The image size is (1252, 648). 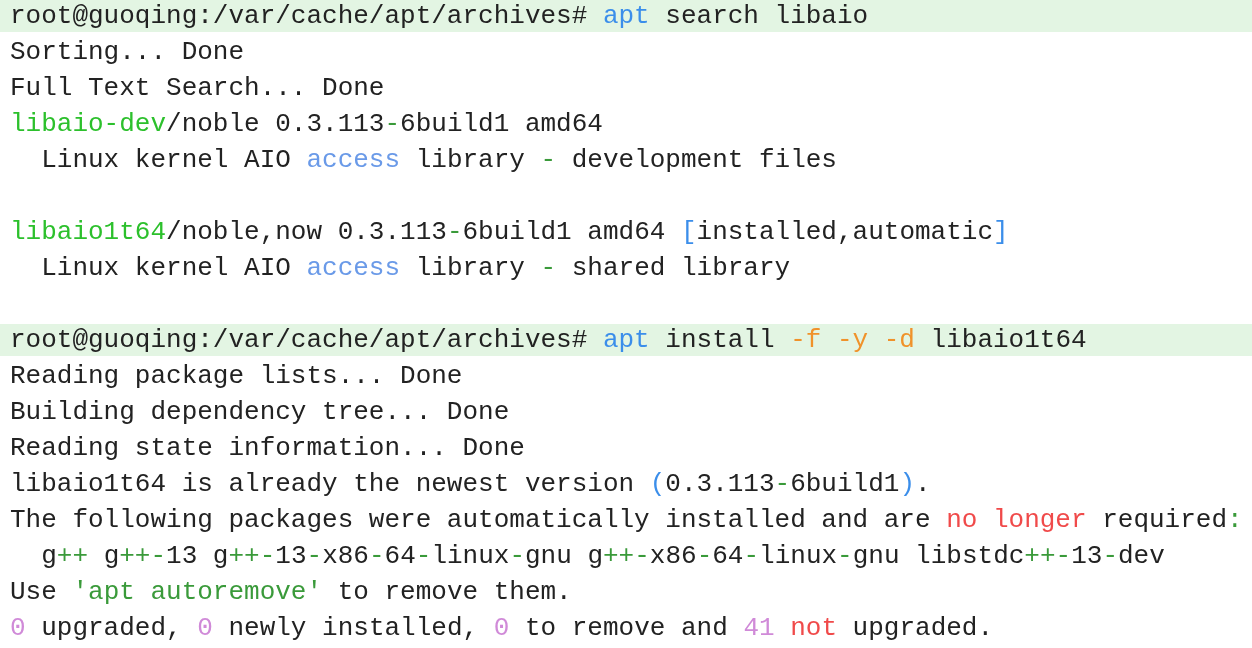 I want to click on output-line: Reading state information... Done, so click(x=267, y=448).